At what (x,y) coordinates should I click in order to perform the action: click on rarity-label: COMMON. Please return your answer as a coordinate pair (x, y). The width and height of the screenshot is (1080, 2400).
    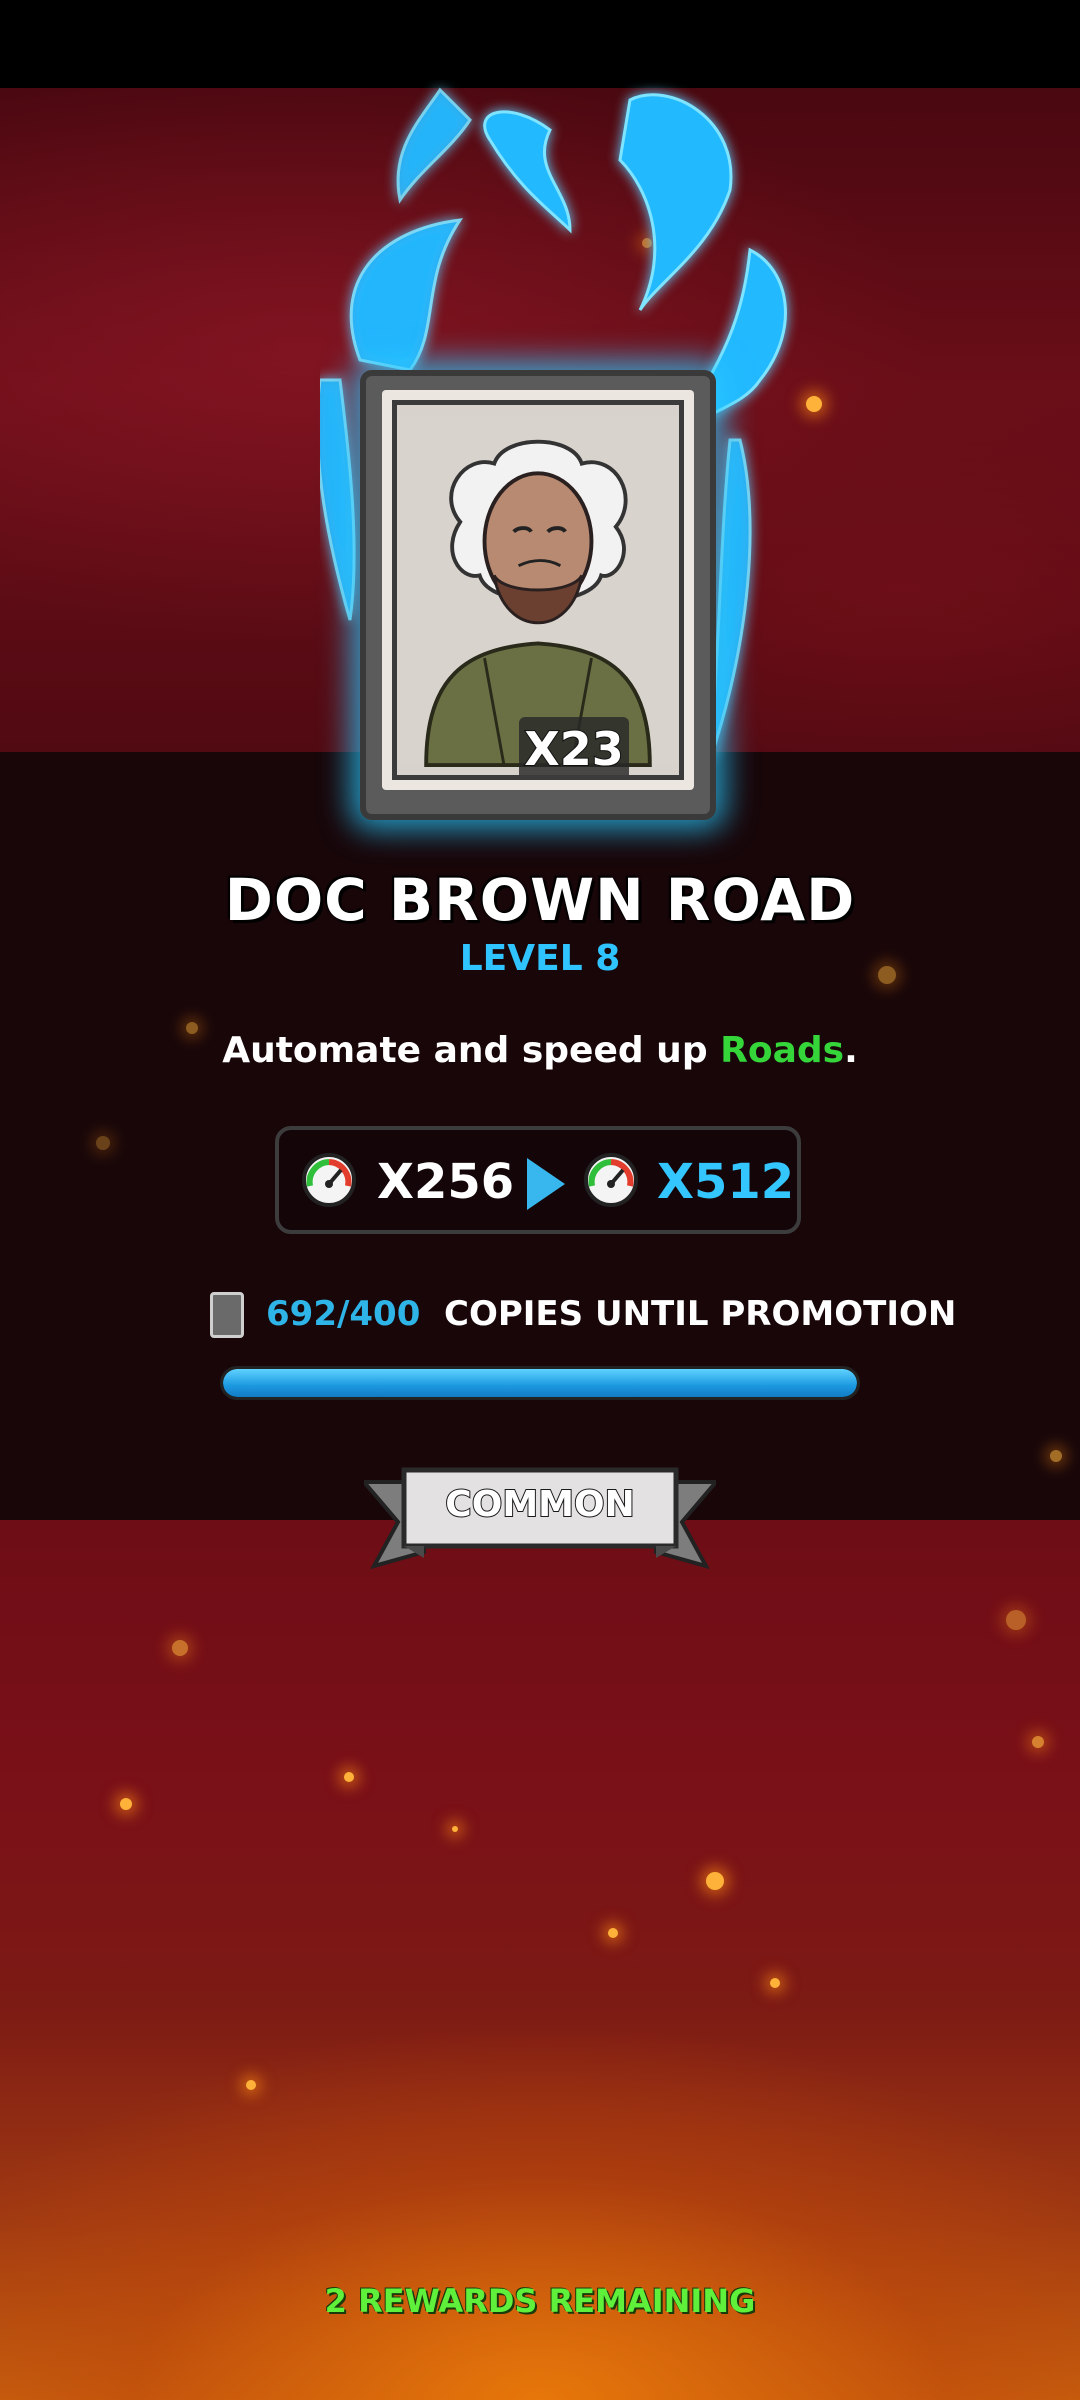
    Looking at the image, I should click on (539, 1504).